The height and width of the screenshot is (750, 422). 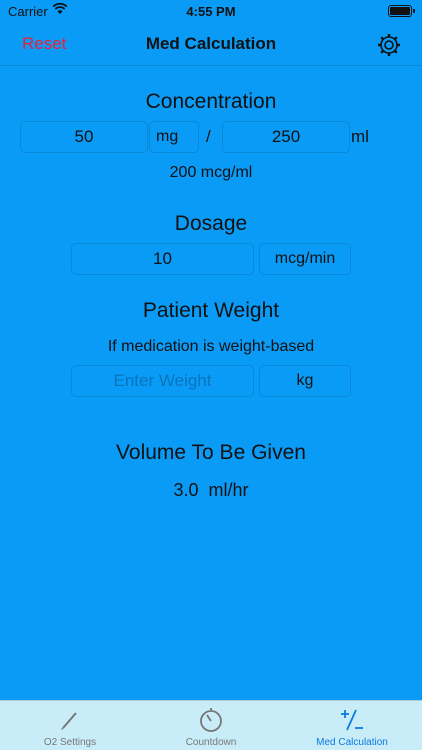 I want to click on weight-input, so click(x=162, y=381).